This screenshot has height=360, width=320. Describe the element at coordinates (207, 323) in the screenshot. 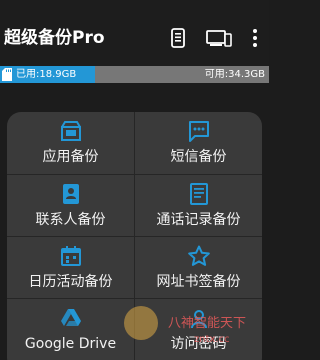

I see `watermark-text: 八神智能天下` at that location.